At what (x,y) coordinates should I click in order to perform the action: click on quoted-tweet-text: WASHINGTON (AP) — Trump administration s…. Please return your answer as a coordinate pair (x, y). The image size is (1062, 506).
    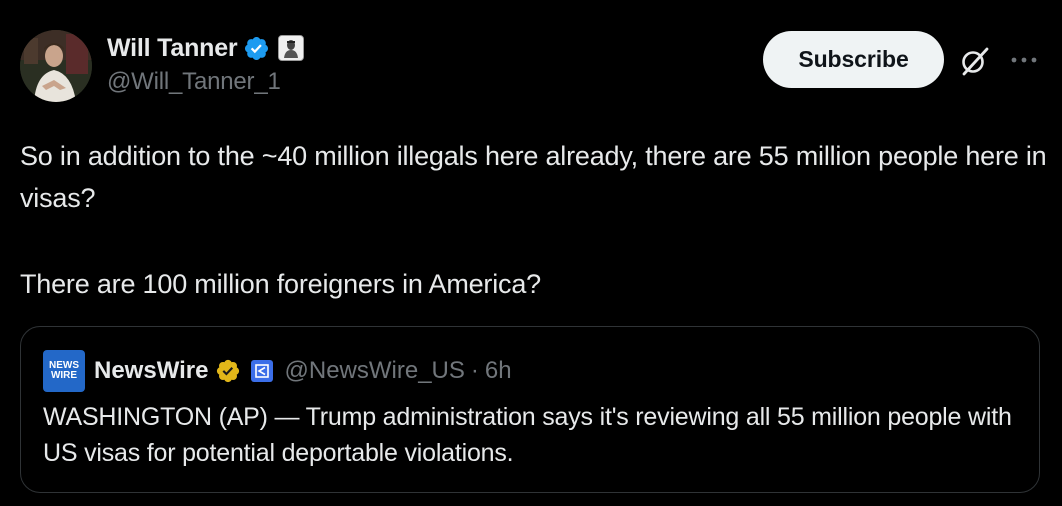
    Looking at the image, I should click on (527, 435).